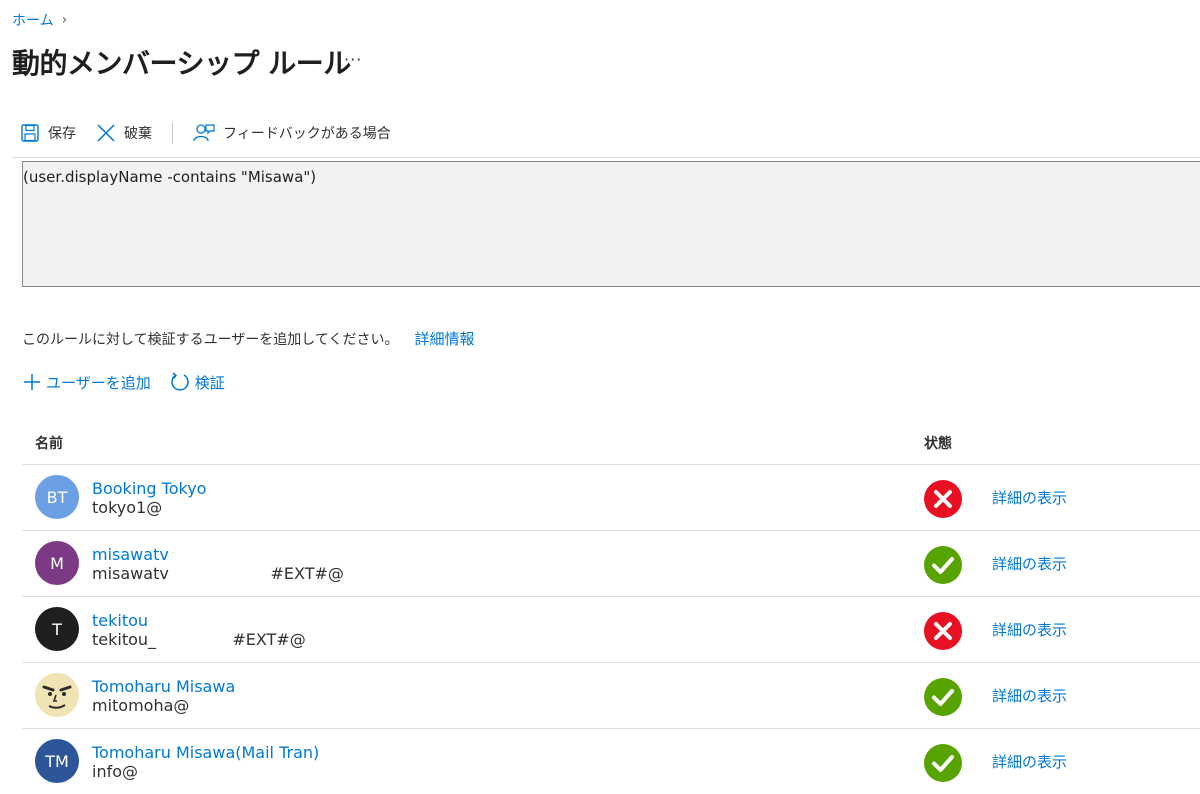  What do you see at coordinates (120, 620) in the screenshot?
I see `user-name-link: tekitou` at bounding box center [120, 620].